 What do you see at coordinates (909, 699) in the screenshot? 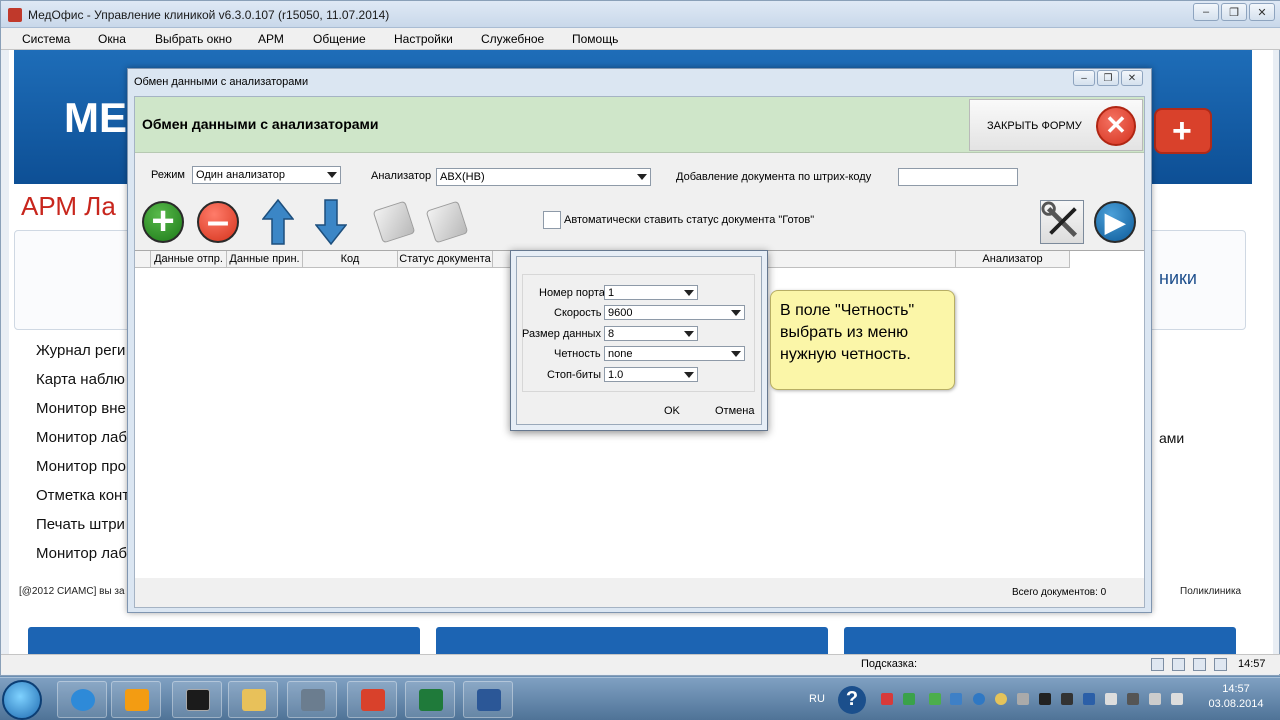
I see `check-icon` at bounding box center [909, 699].